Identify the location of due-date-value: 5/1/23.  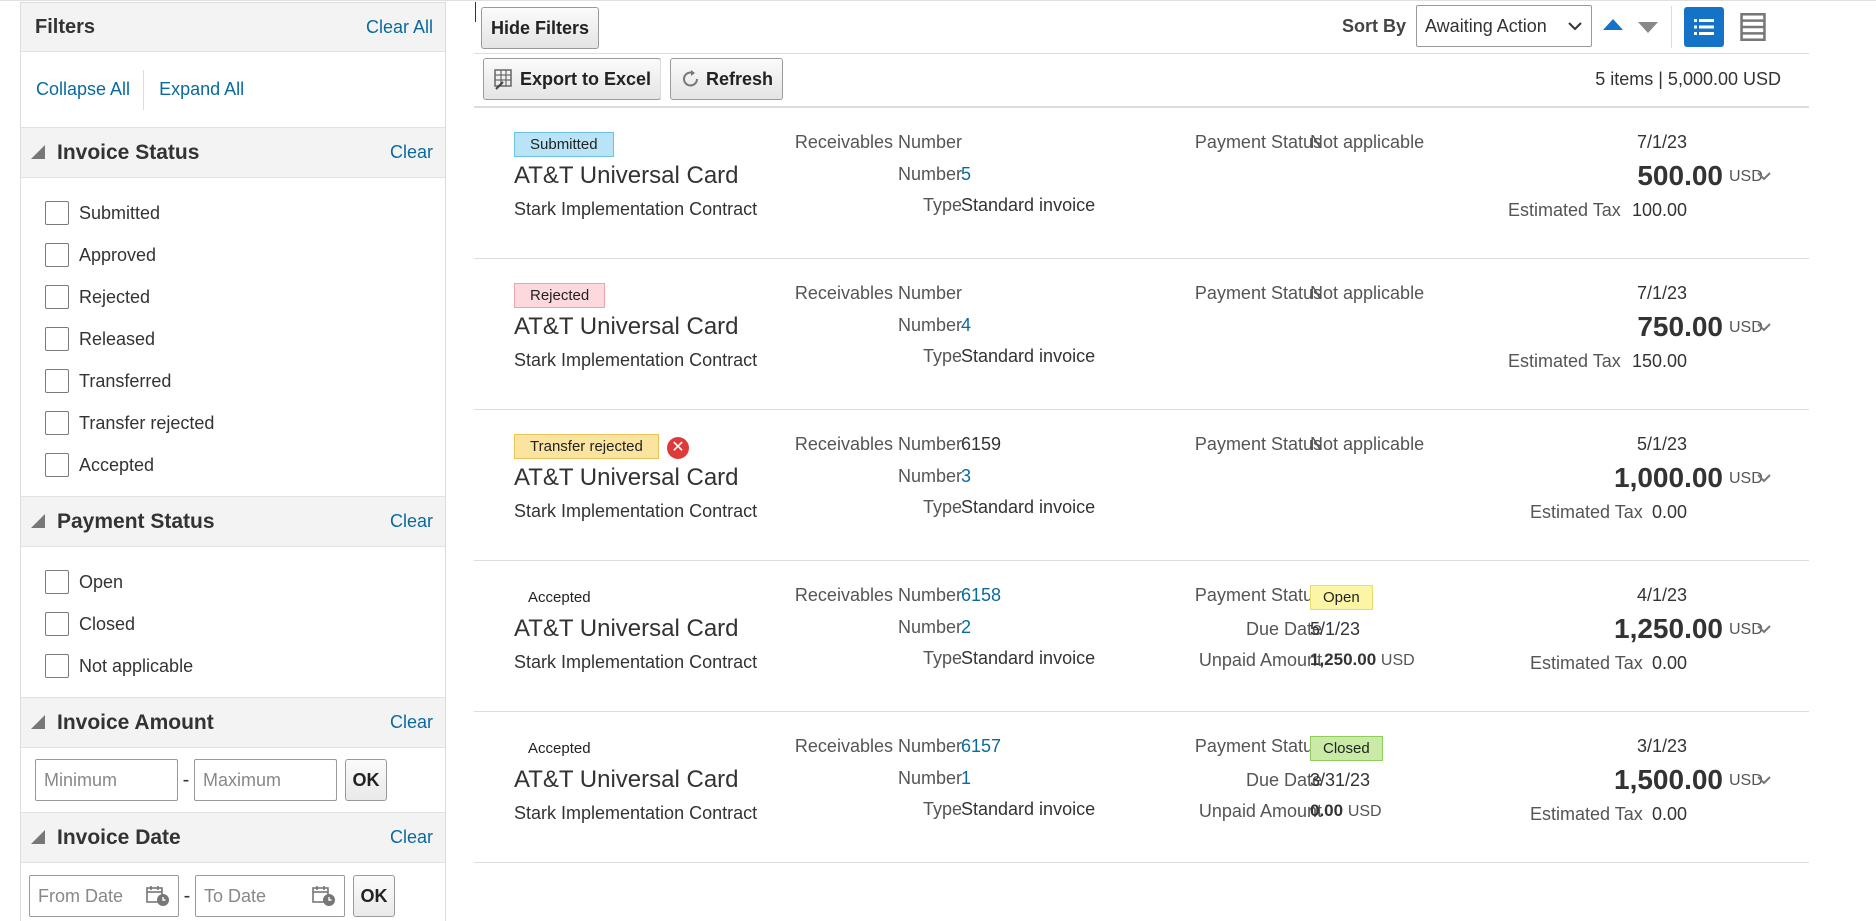
(1335, 629).